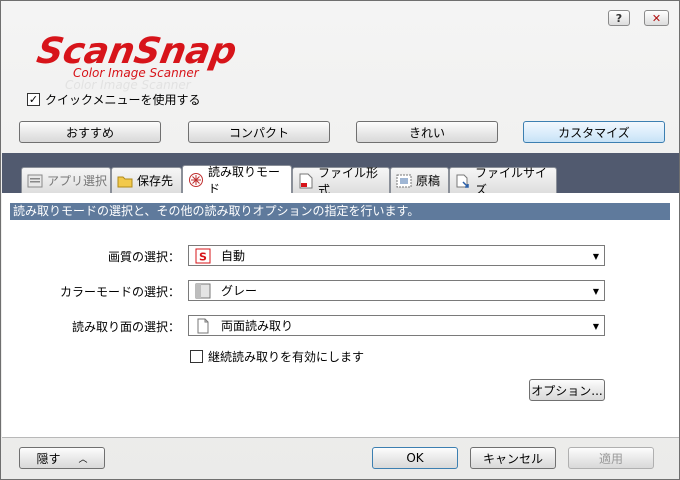  I want to click on preset-label: おすすめ, so click(89, 132).